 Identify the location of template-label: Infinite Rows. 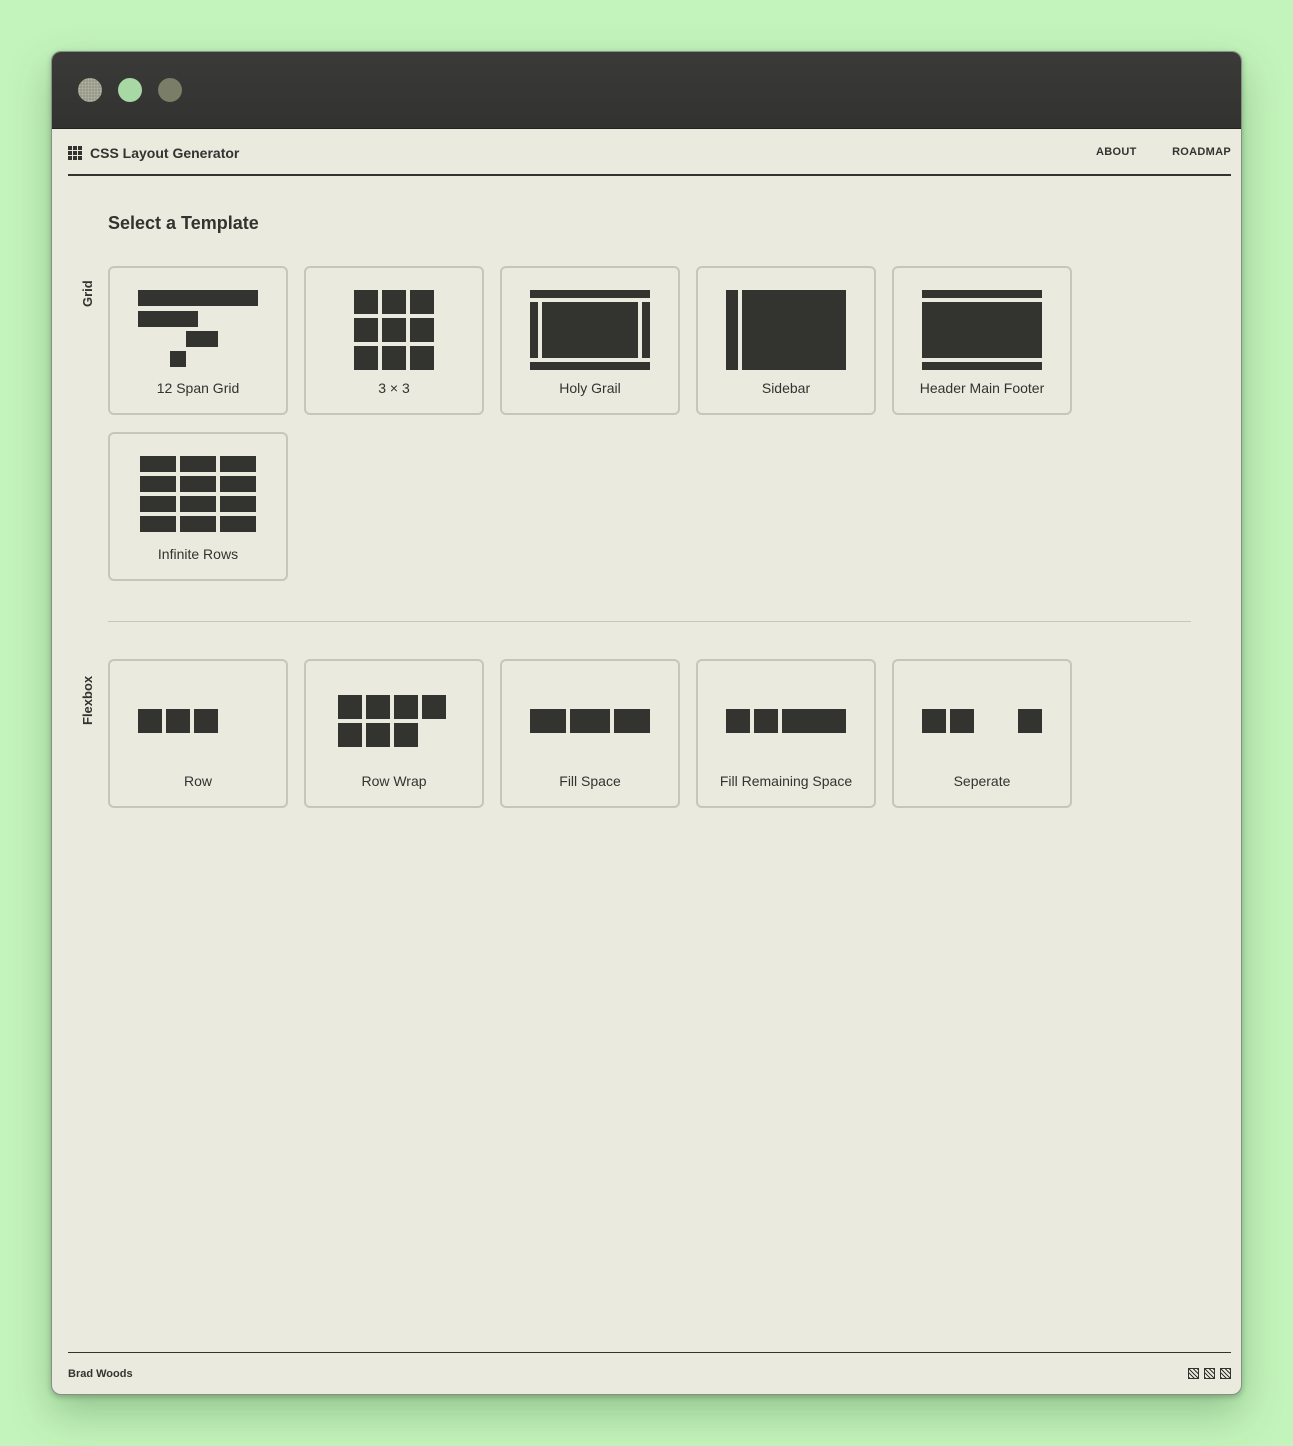
(198, 554).